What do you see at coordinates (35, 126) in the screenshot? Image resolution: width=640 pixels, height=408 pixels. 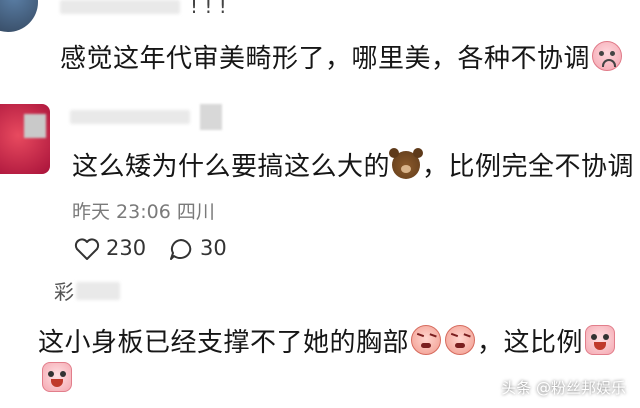 I see `avatar-pixel-block` at bounding box center [35, 126].